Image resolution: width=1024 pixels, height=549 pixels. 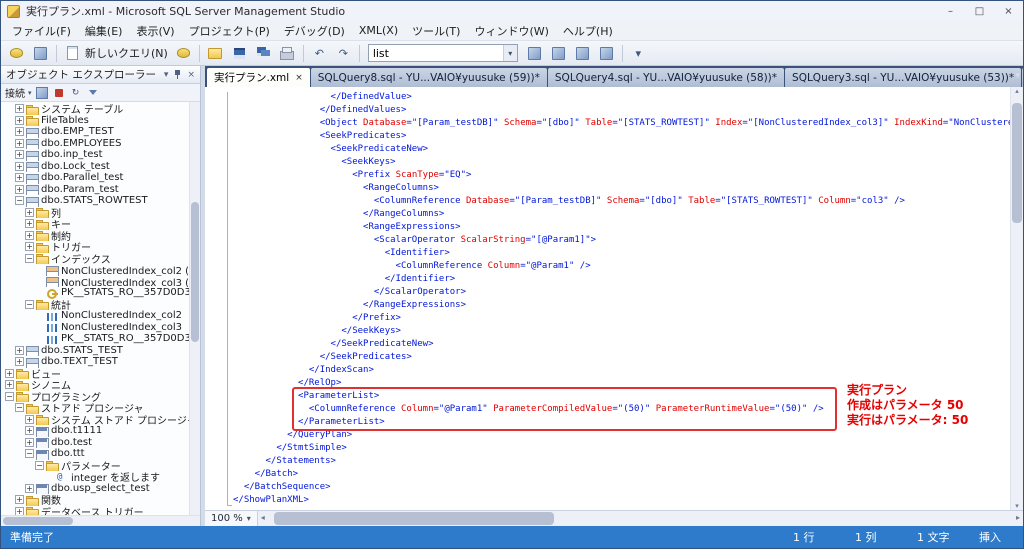 What do you see at coordinates (435, 53) in the screenshot?
I see `toolbar-combobox-input` at bounding box center [435, 53].